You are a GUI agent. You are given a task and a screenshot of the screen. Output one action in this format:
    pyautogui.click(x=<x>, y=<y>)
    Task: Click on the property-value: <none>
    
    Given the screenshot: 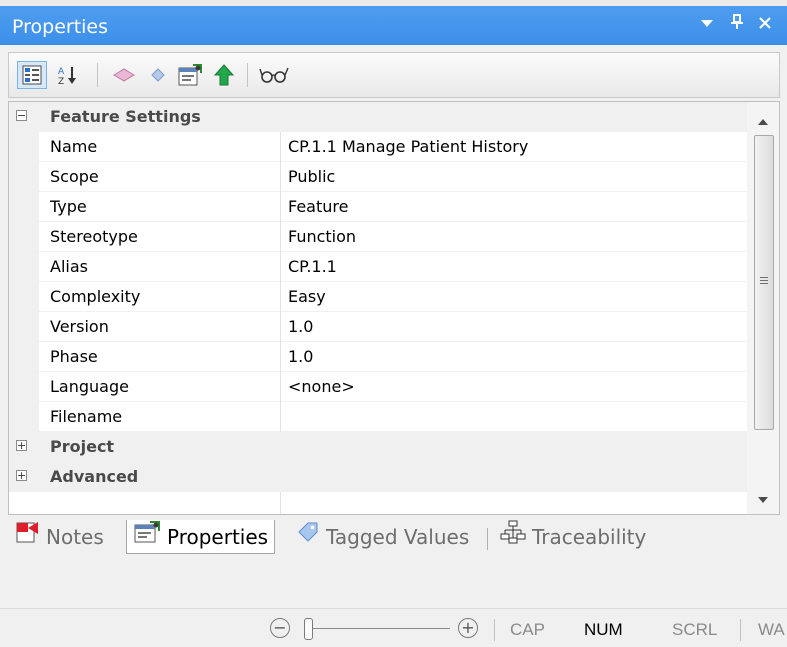 What is the action you would take?
    pyautogui.click(x=513, y=387)
    